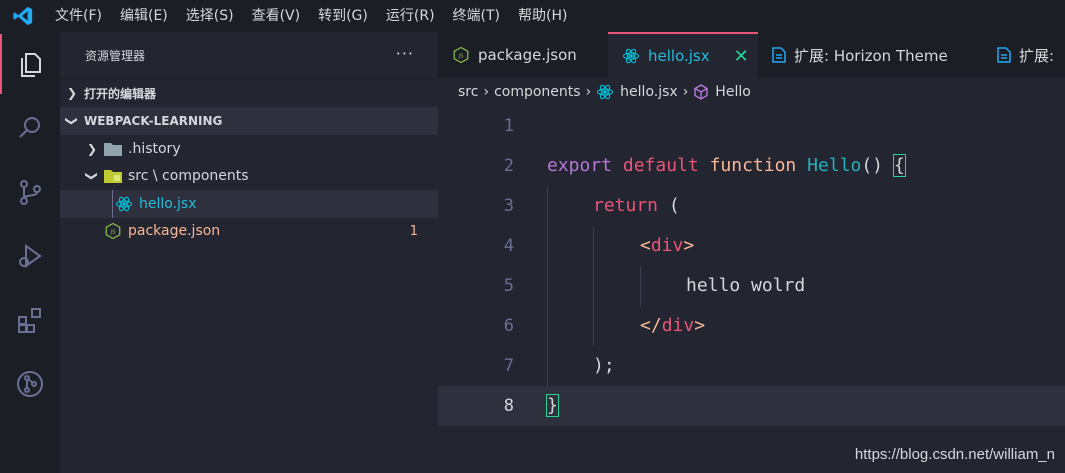  I want to click on run-debug-icon, so click(30, 256).